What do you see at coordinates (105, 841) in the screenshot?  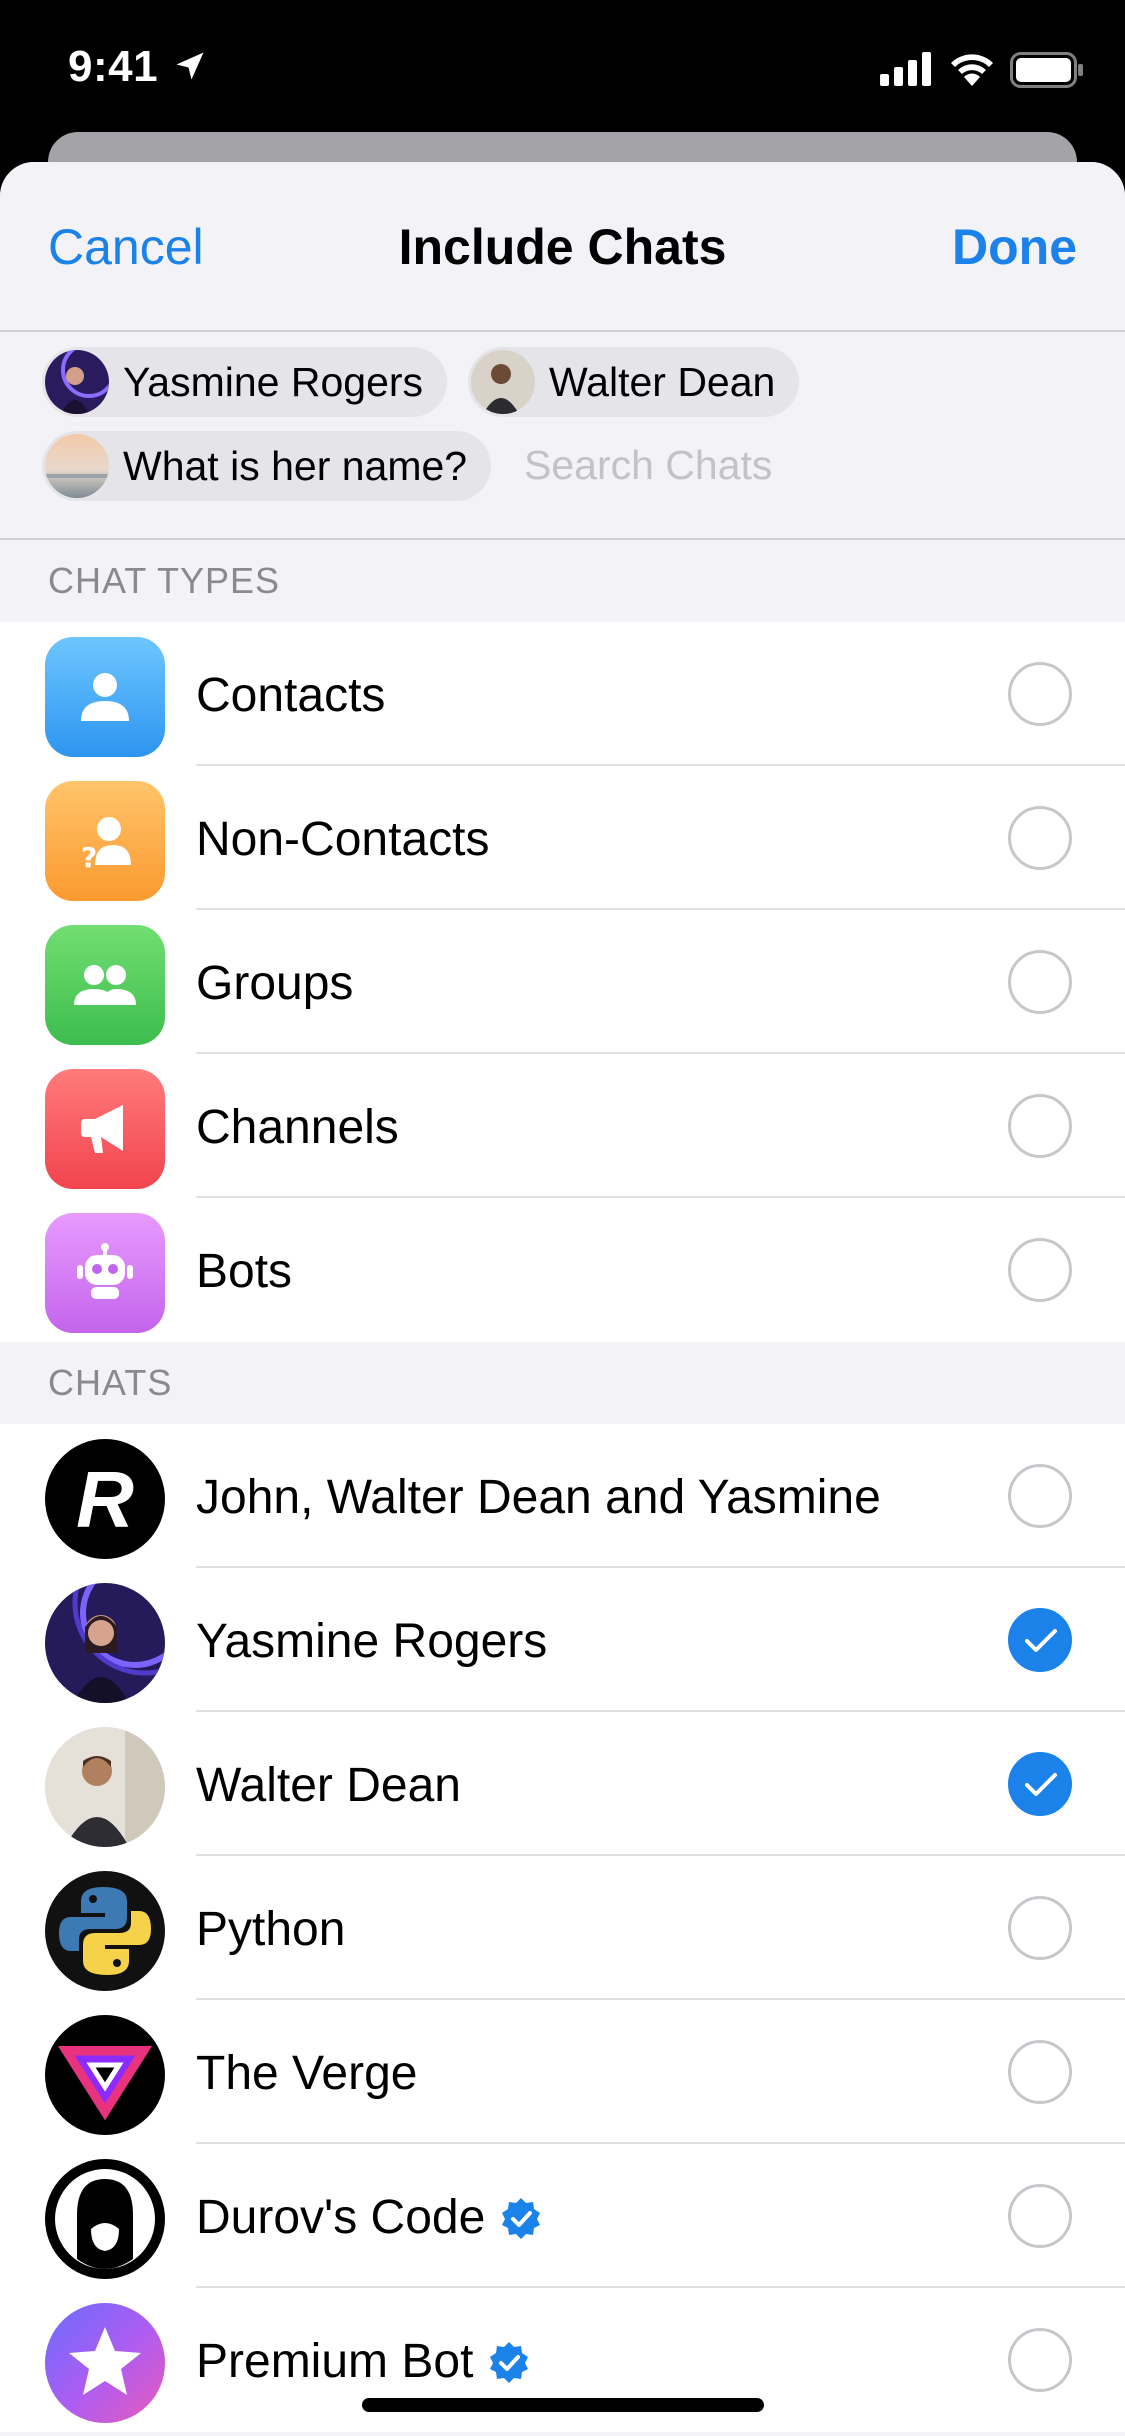 I see `person-question-icon: ?` at bounding box center [105, 841].